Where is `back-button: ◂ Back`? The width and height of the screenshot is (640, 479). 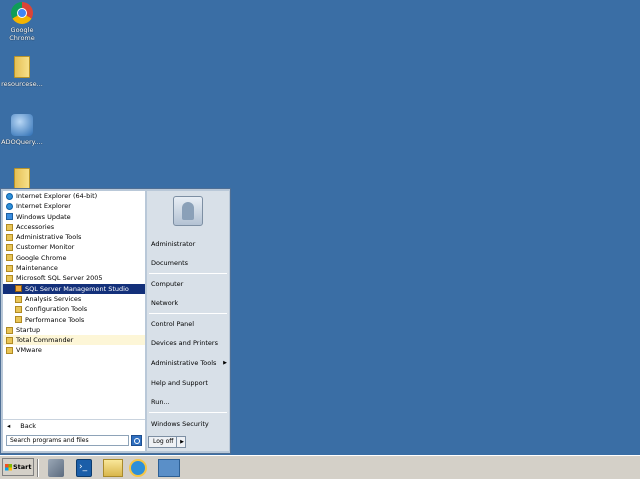
back-button: ◂ Back is located at coordinates (74, 425).